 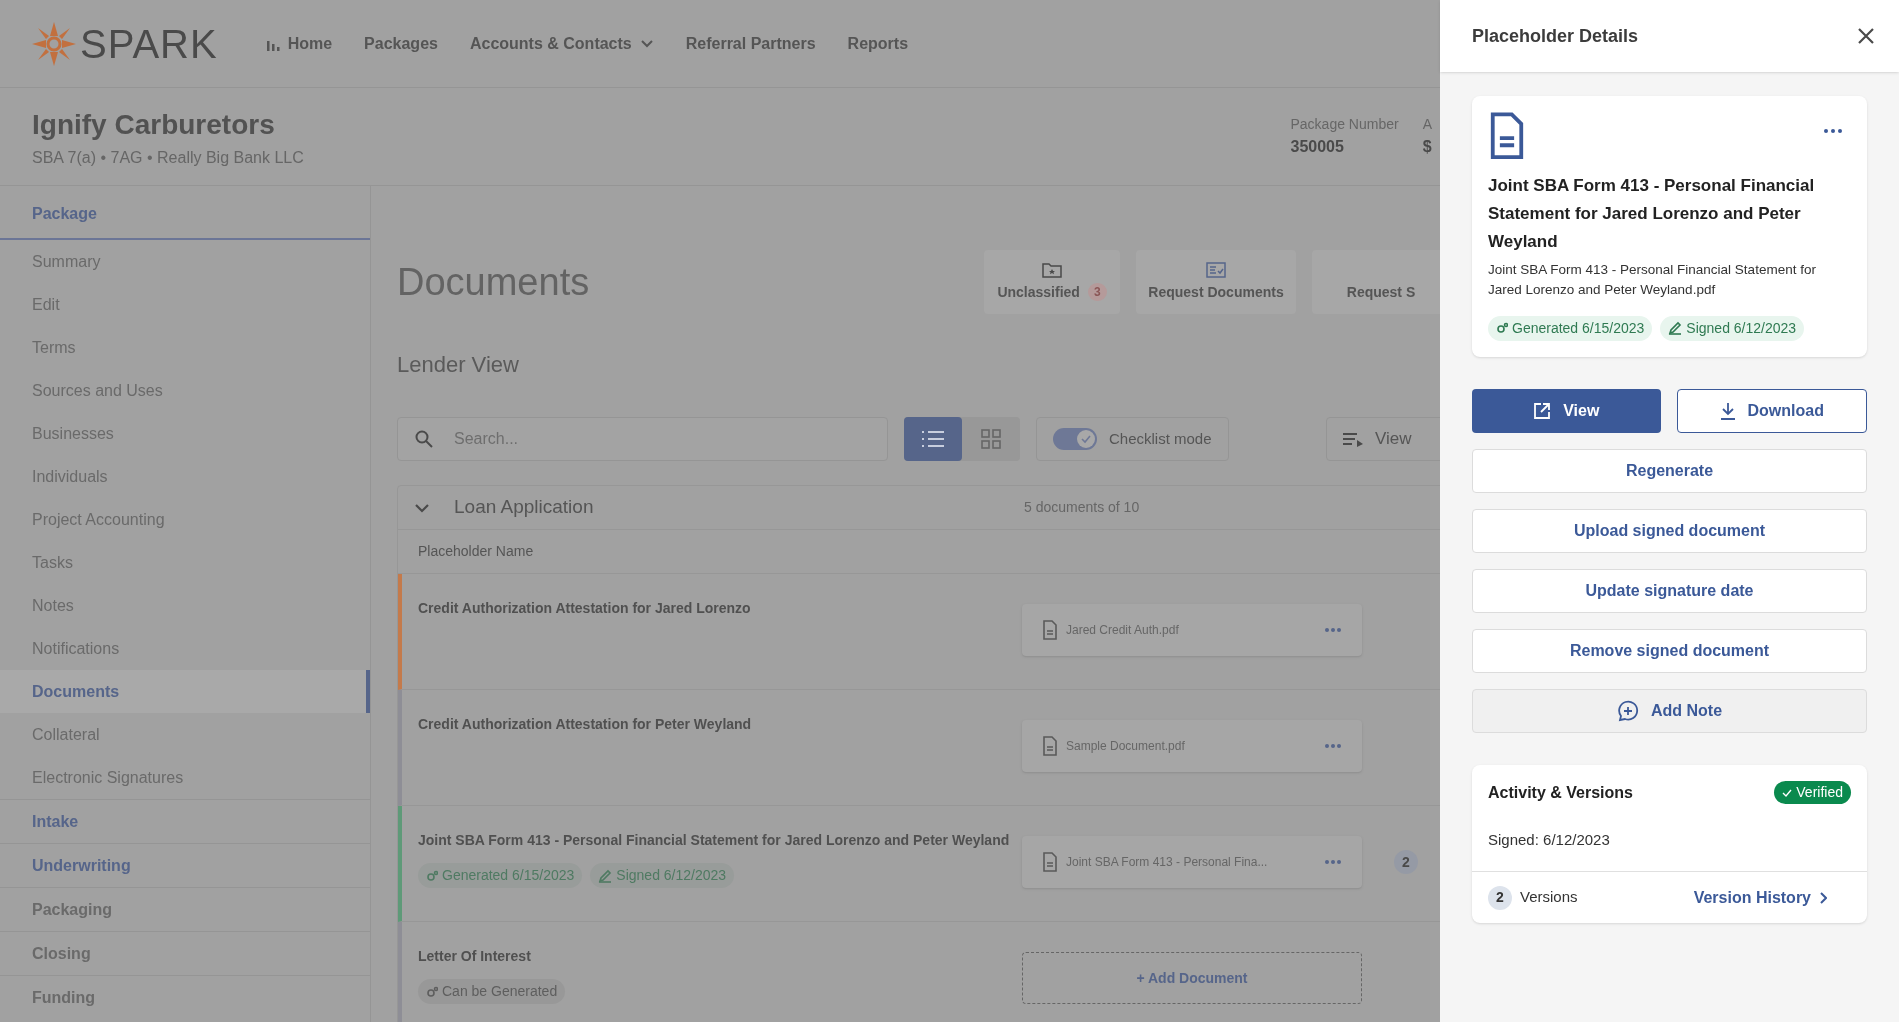 What do you see at coordinates (299, 43) in the screenshot?
I see `nav-link: Home` at bounding box center [299, 43].